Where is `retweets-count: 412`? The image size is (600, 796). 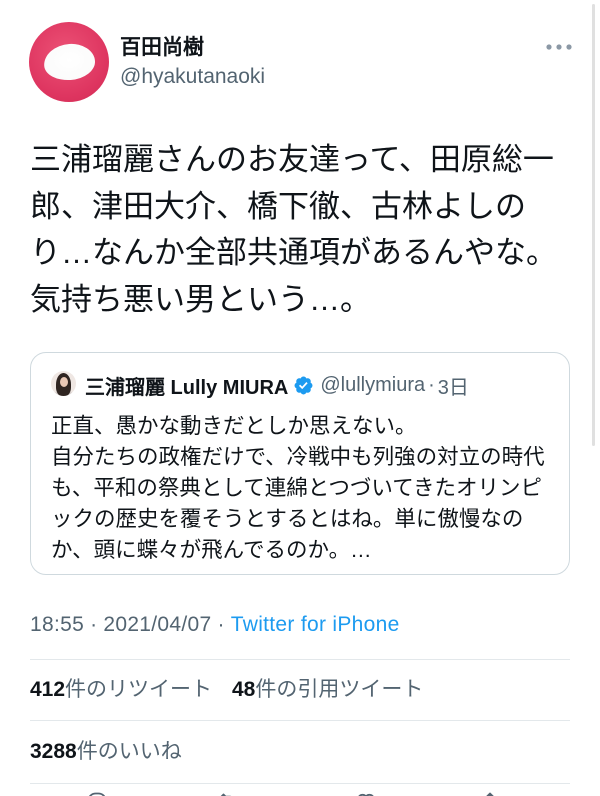 retweets-count: 412 is located at coordinates (48, 689).